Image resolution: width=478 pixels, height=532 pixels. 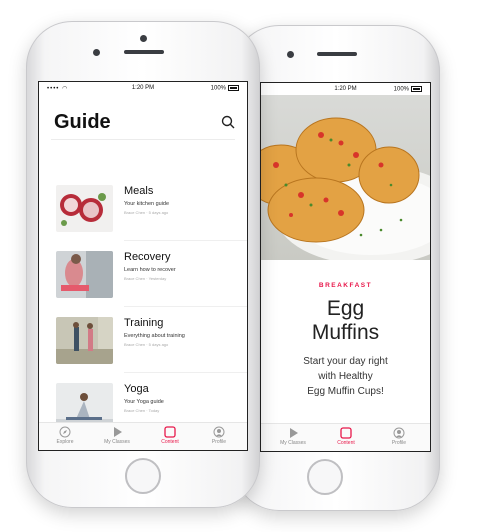 What do you see at coordinates (84, 274) in the screenshot?
I see `recovery-thumbnail` at bounding box center [84, 274].